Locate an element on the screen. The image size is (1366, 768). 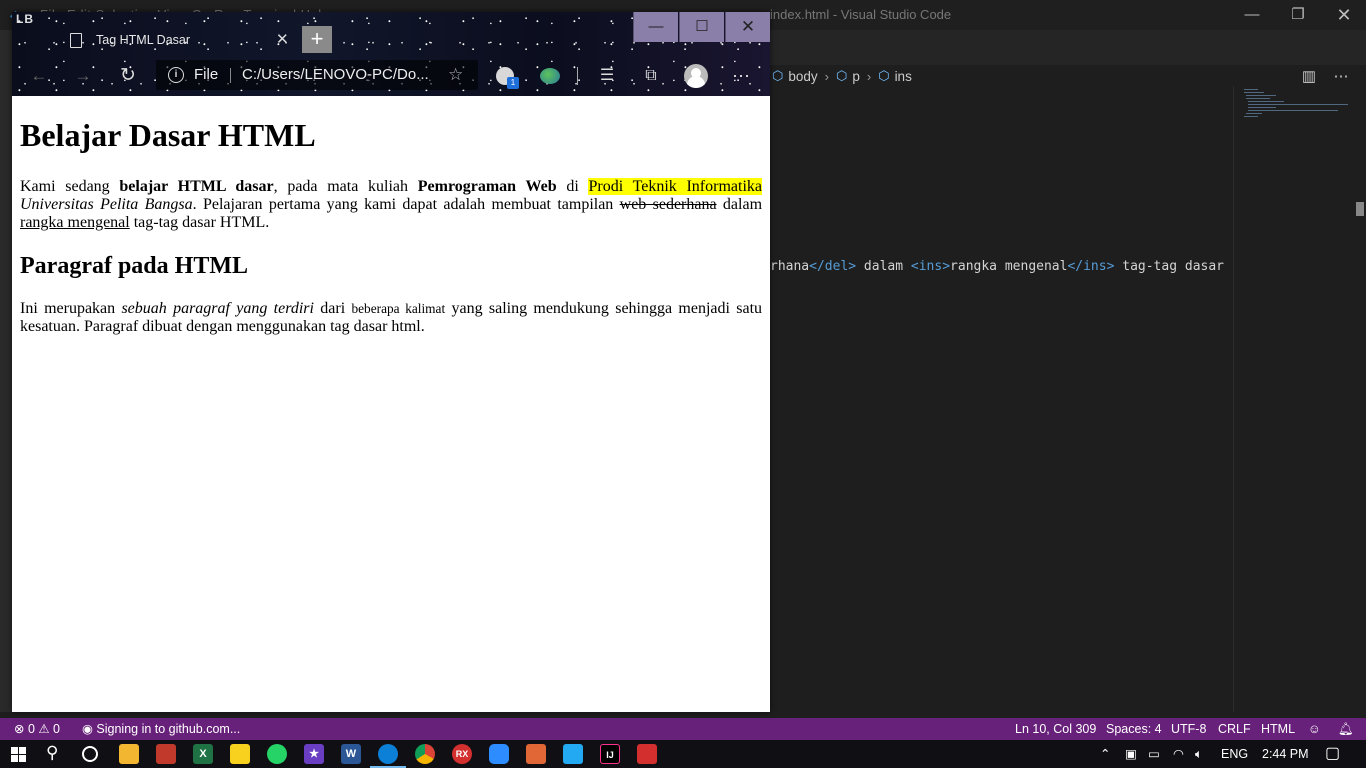
browser-minimize-button: — is located at coordinates (655, 27).